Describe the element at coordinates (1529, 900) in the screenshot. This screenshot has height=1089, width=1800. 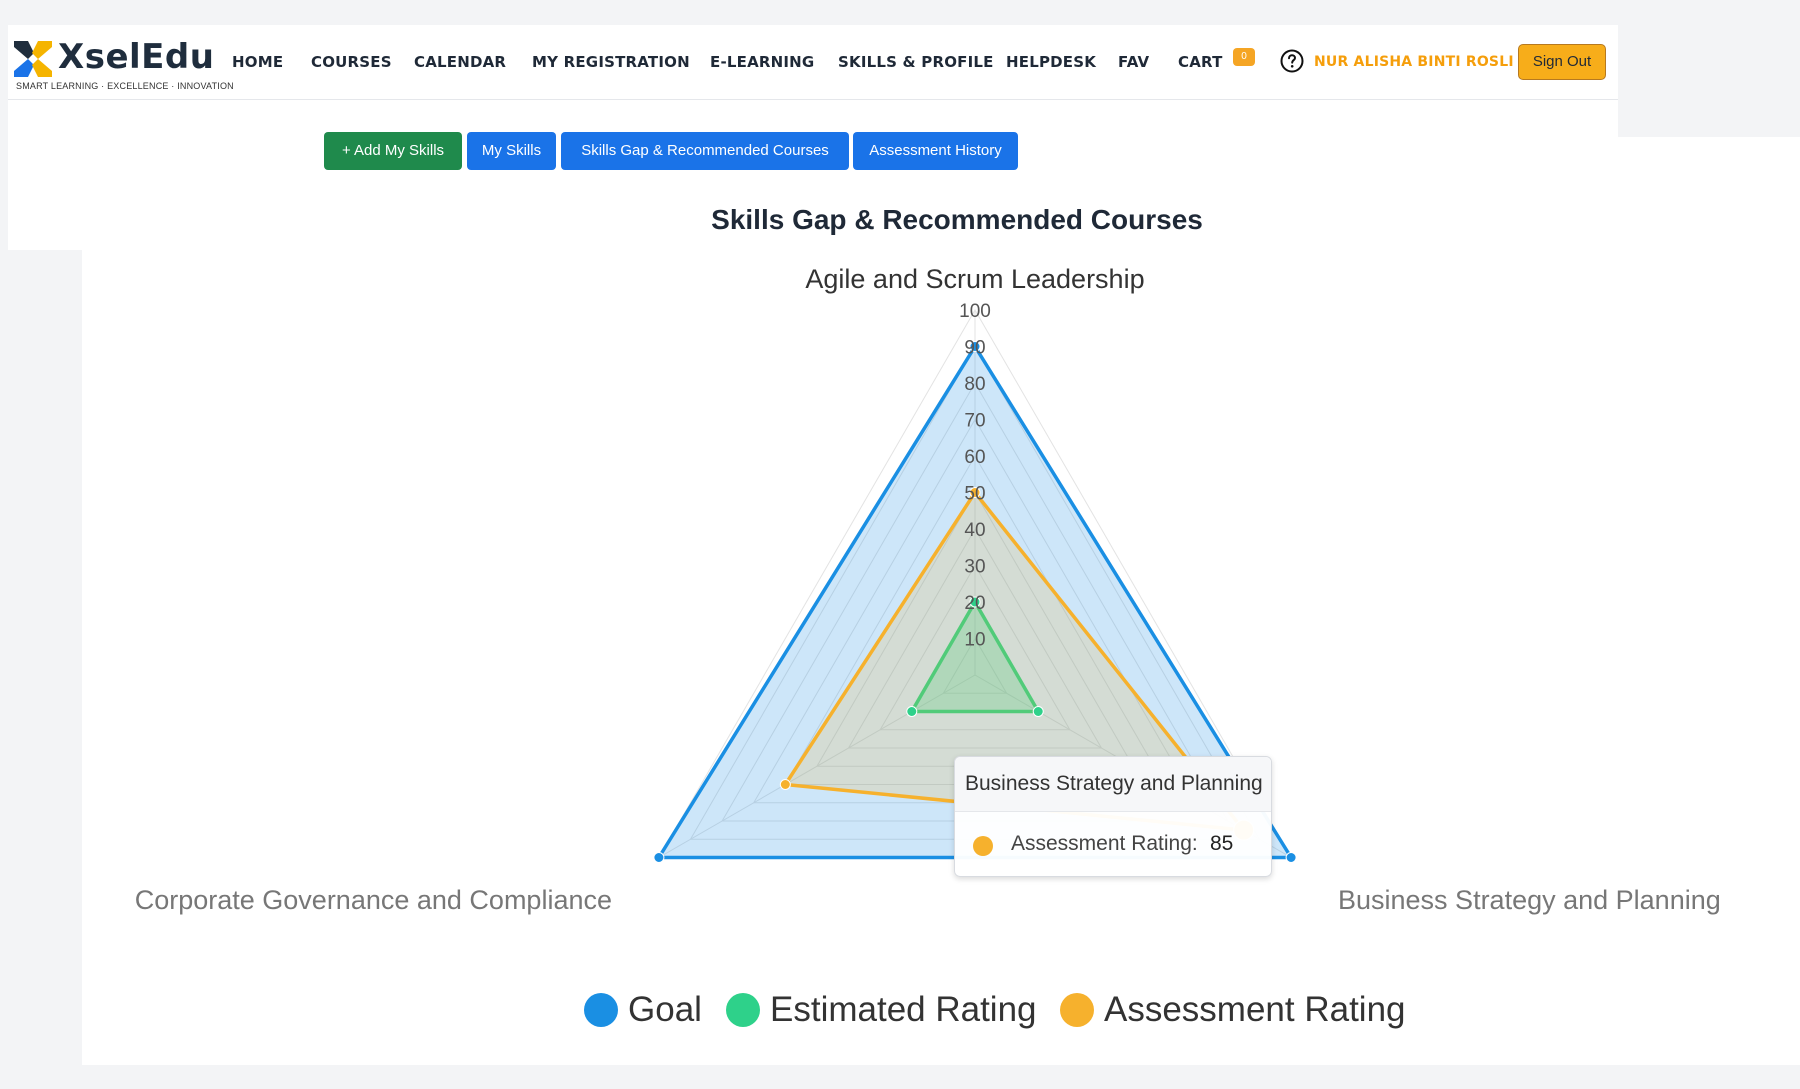
I see `axis-label: Business Strategy and Planning` at that location.